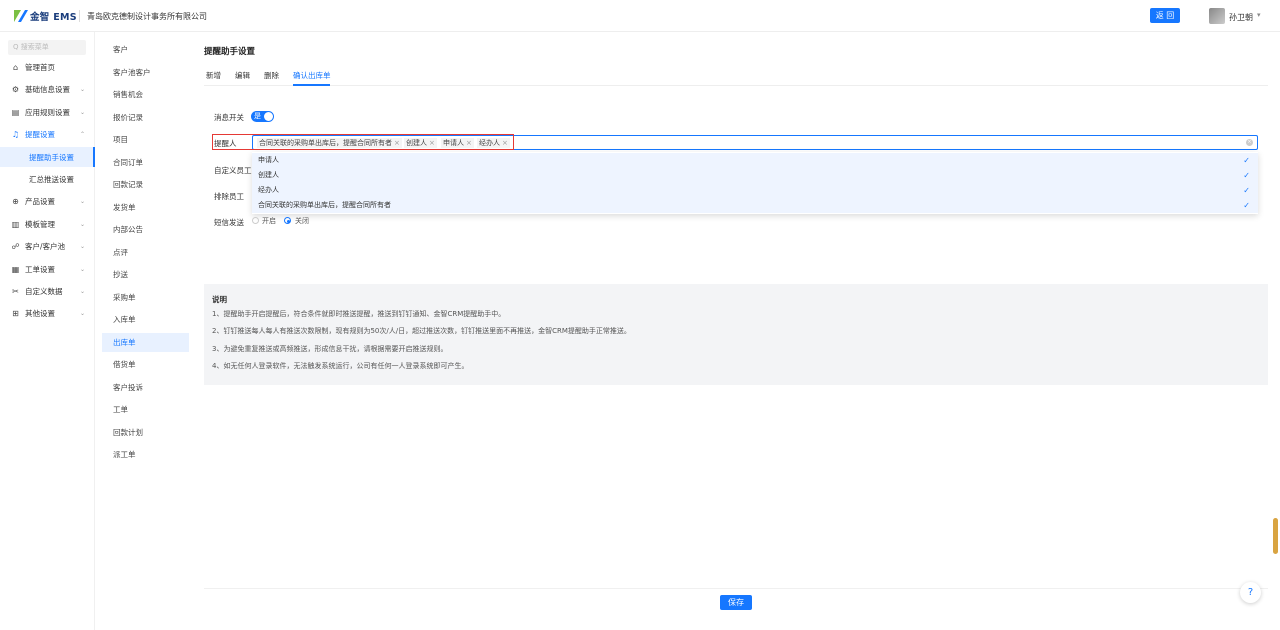  I want to click on grid-icon: ⊞, so click(15, 313).